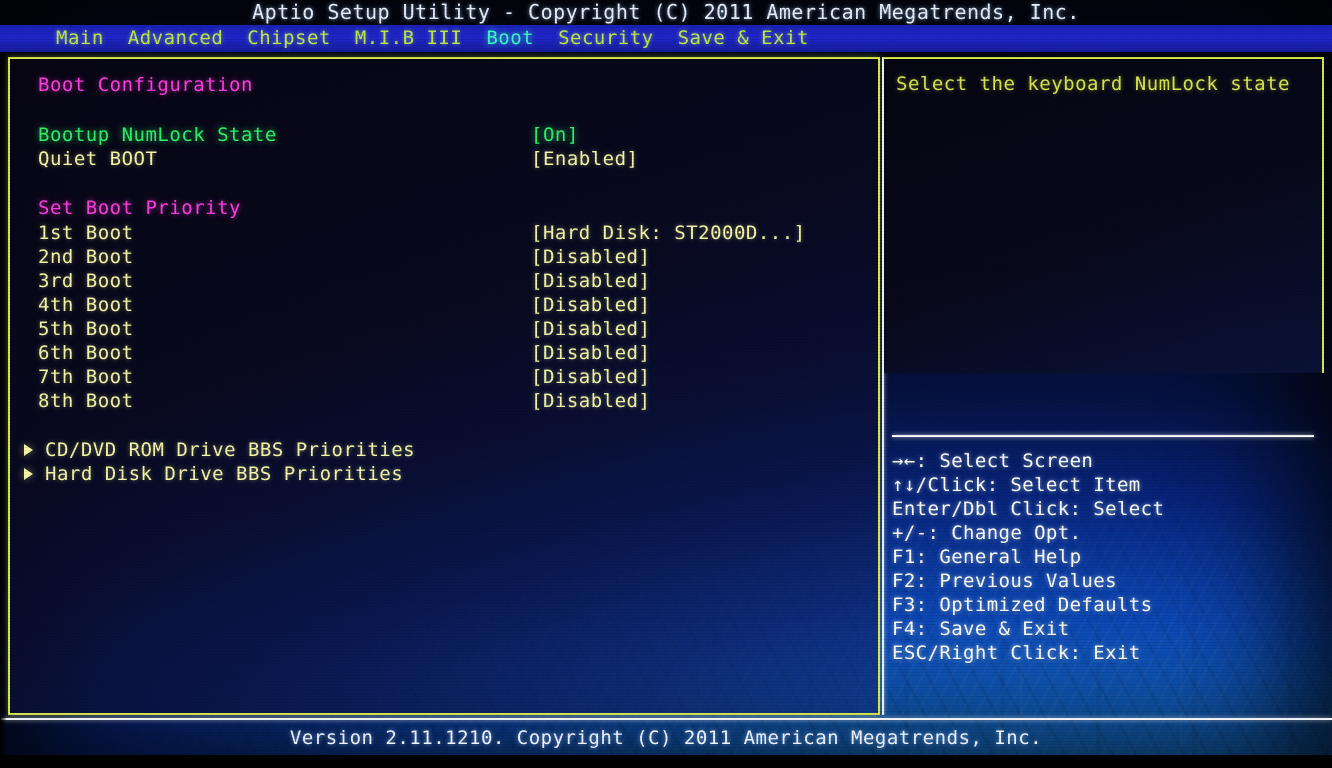 This screenshot has width=1332, height=768. I want to click on setting-label: 2nd Boot, so click(86, 257).